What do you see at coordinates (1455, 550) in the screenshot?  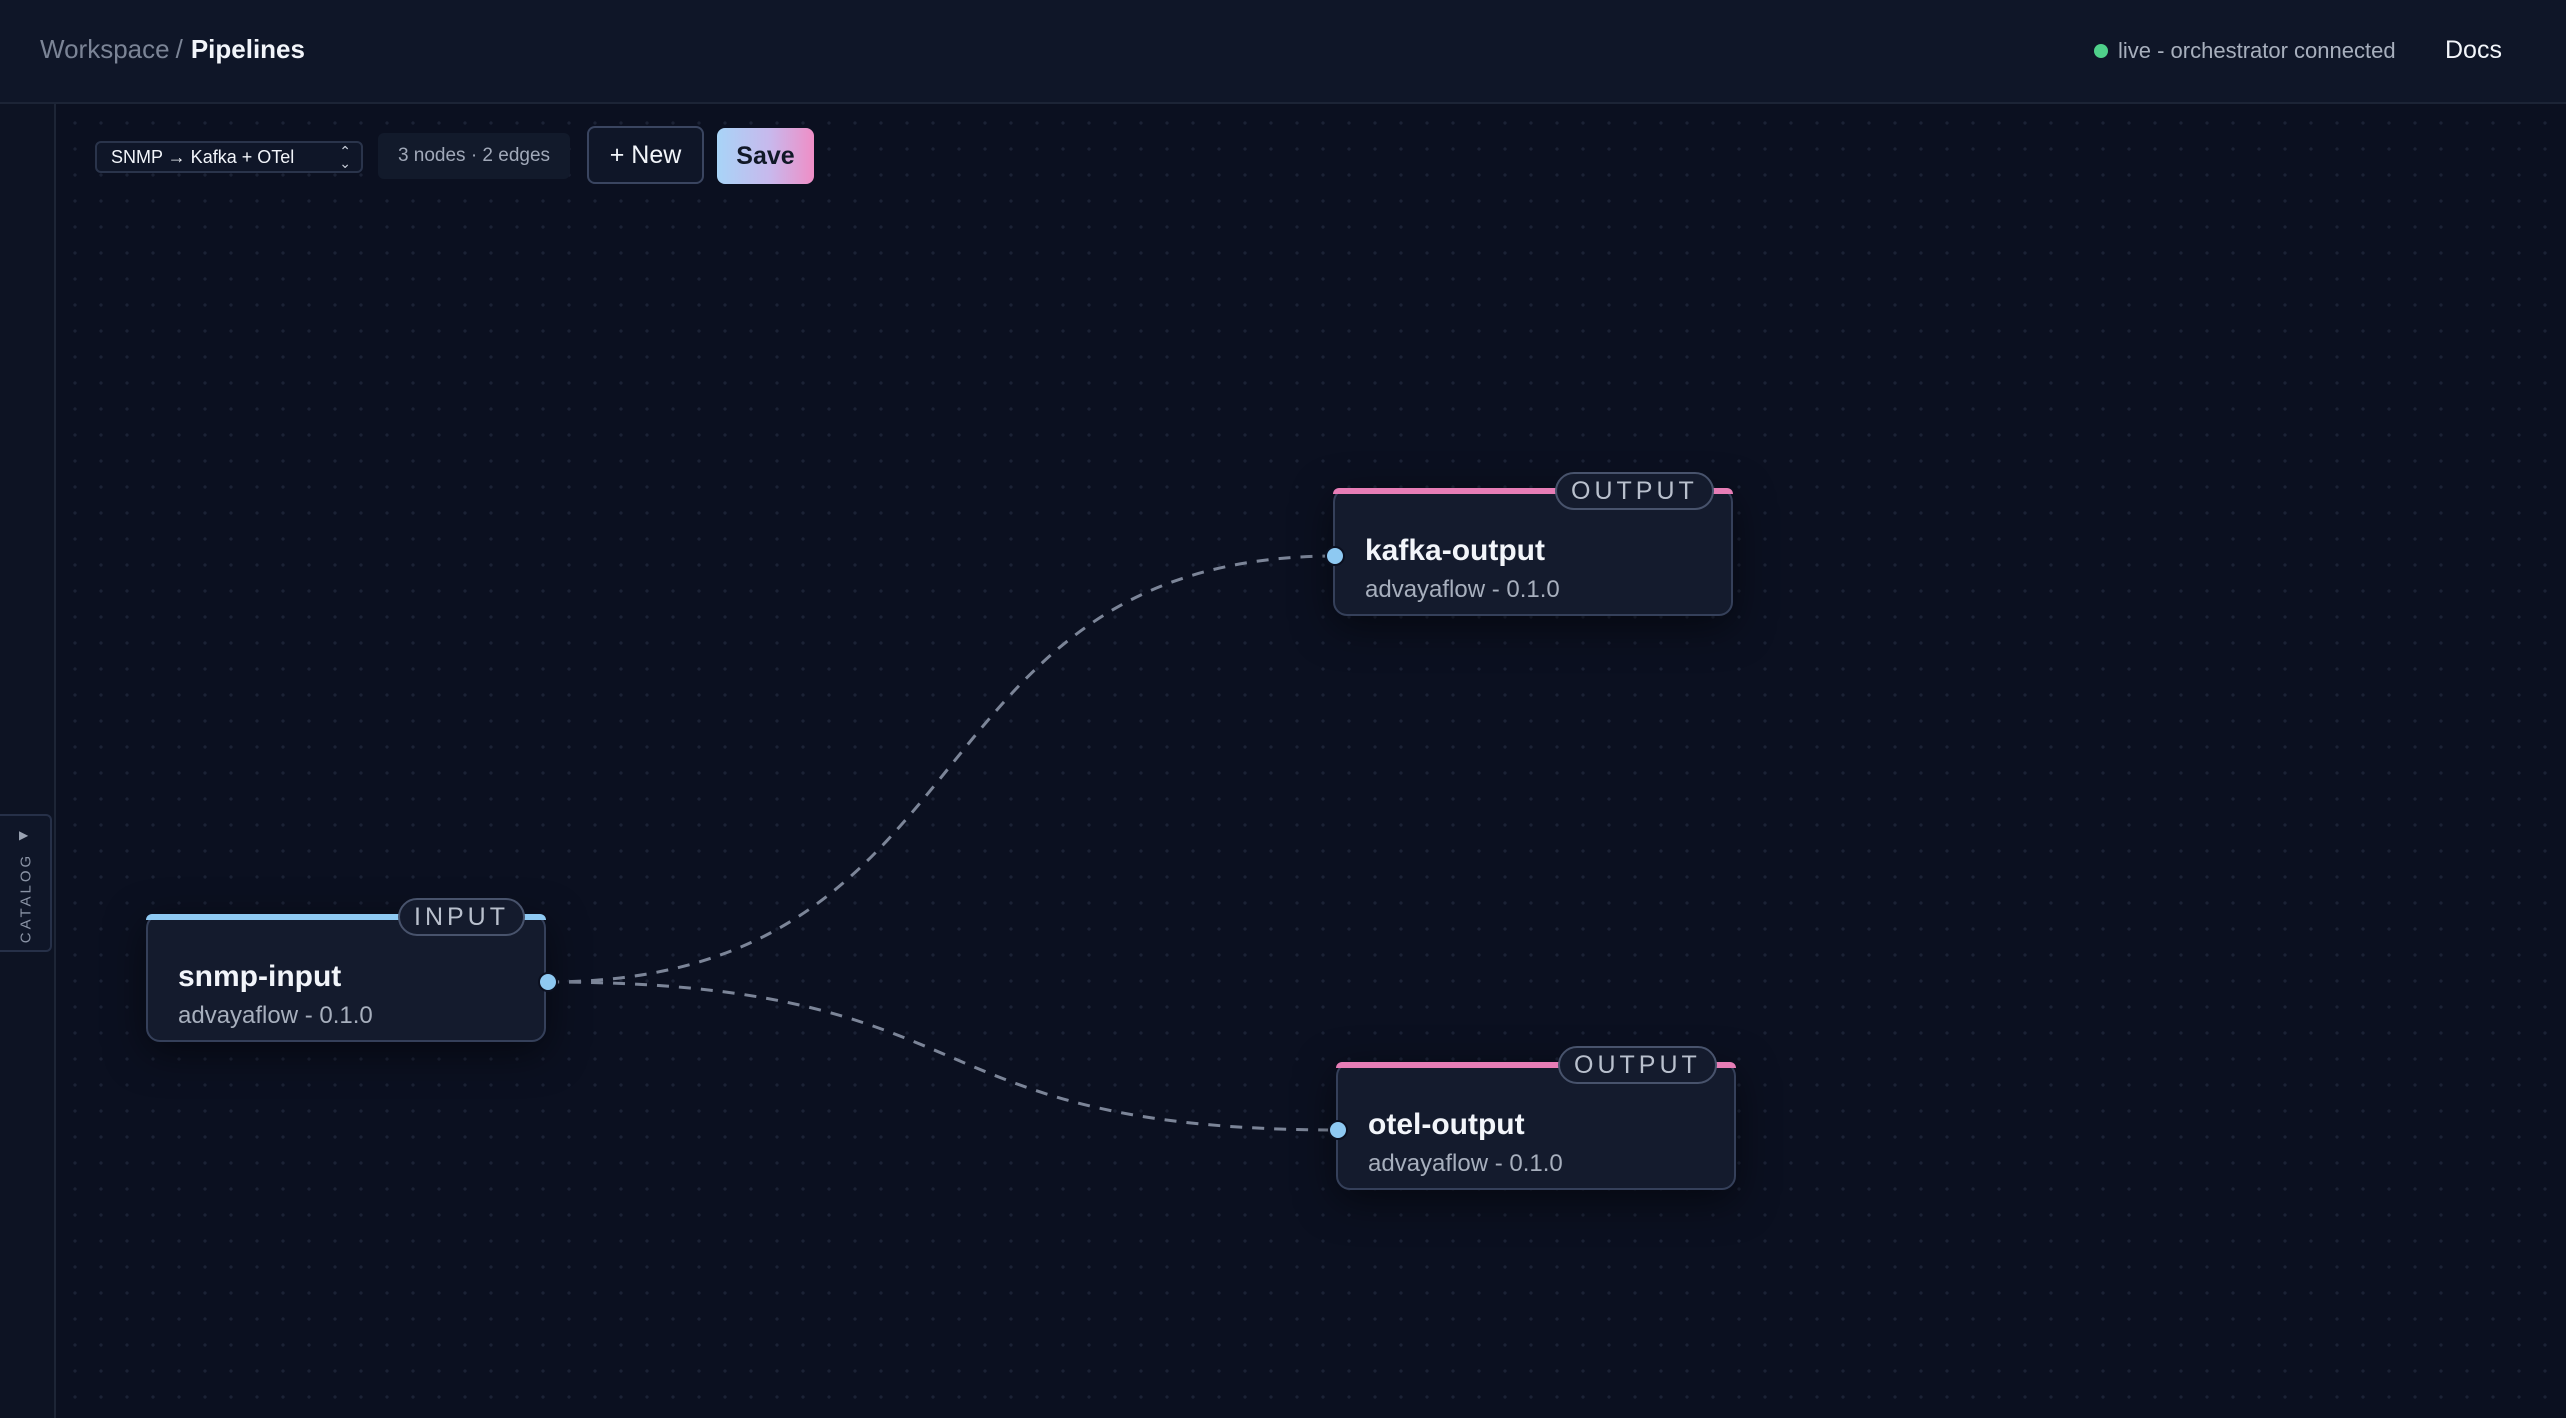 I see `node-title: kafka-output` at bounding box center [1455, 550].